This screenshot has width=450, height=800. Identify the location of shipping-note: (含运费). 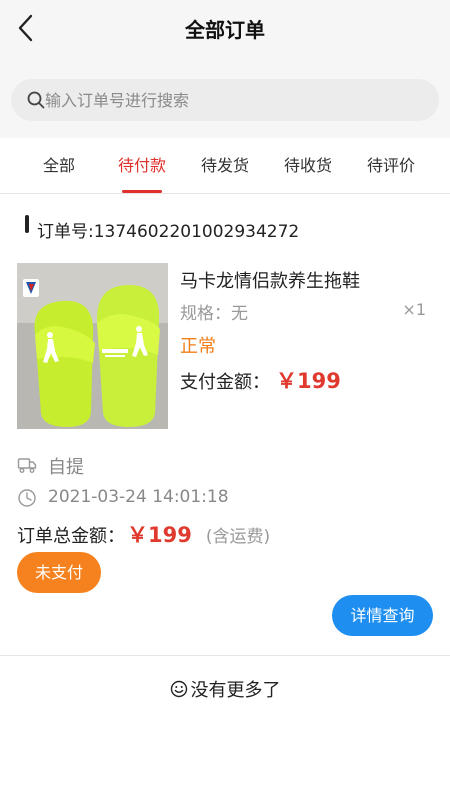
(238, 537).